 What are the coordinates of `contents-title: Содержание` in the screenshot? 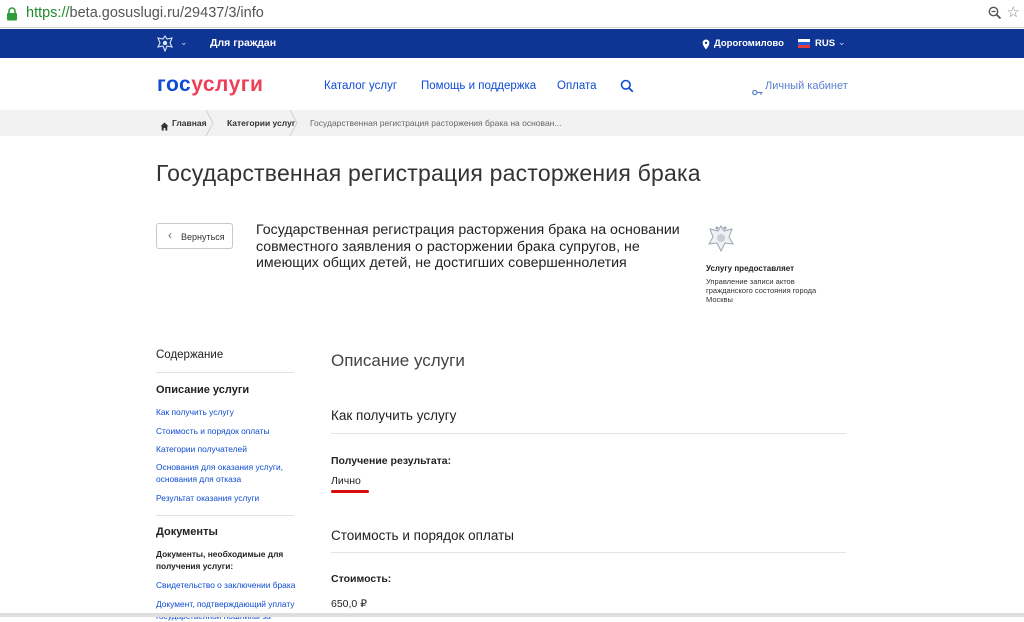 It's located at (190, 355).